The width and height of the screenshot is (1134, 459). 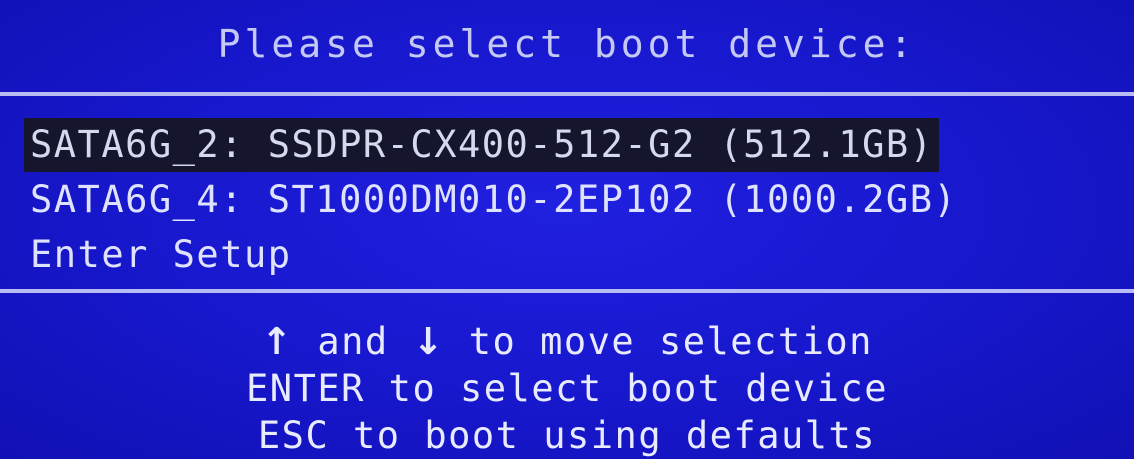 What do you see at coordinates (428, 341) in the screenshot?
I see `down-arrow-icon: ↓` at bounding box center [428, 341].